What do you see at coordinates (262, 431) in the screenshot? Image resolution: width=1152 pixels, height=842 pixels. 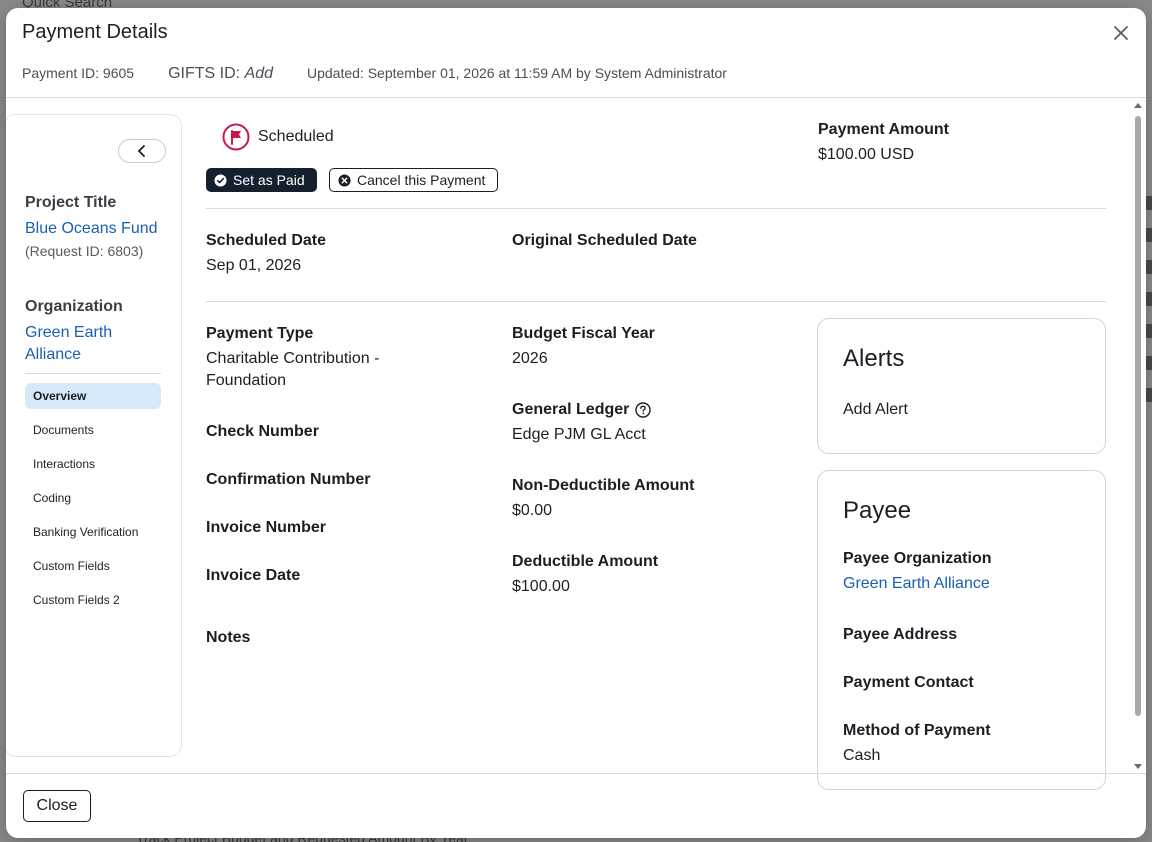 I see `check-number-label: Check Number` at bounding box center [262, 431].